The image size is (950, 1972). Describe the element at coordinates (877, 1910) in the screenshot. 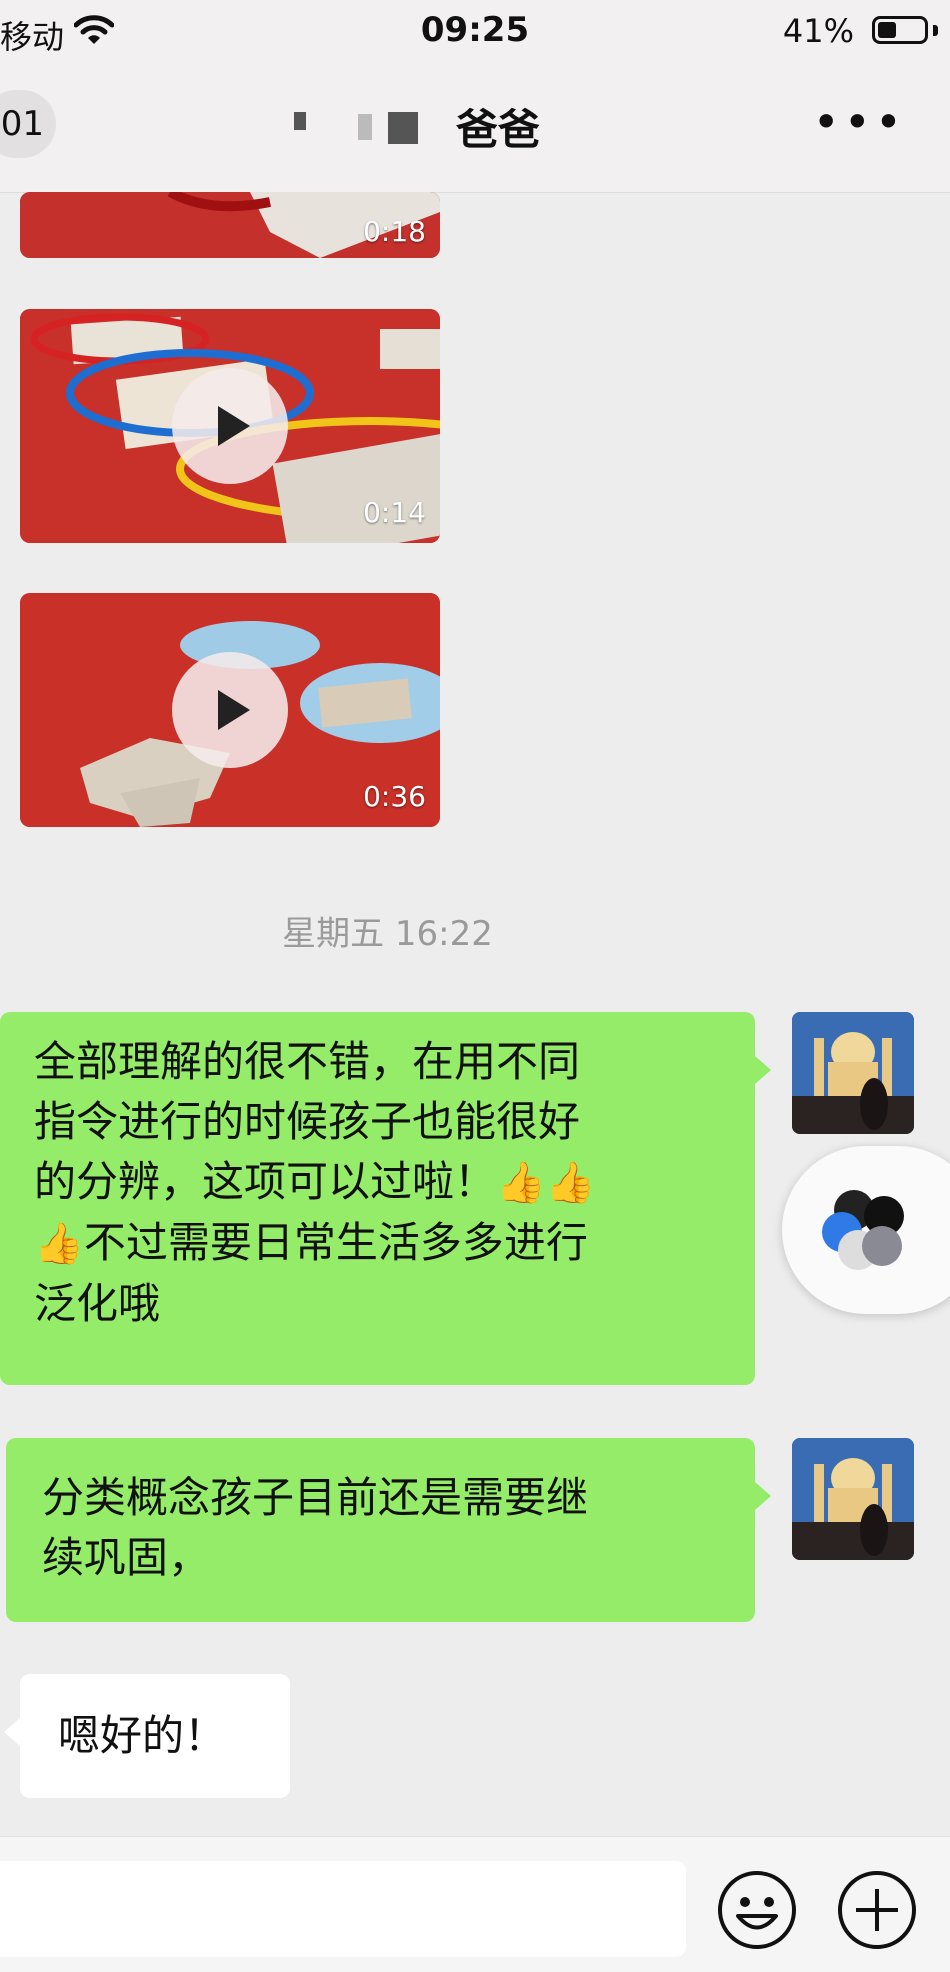

I see `plus-icon` at that location.